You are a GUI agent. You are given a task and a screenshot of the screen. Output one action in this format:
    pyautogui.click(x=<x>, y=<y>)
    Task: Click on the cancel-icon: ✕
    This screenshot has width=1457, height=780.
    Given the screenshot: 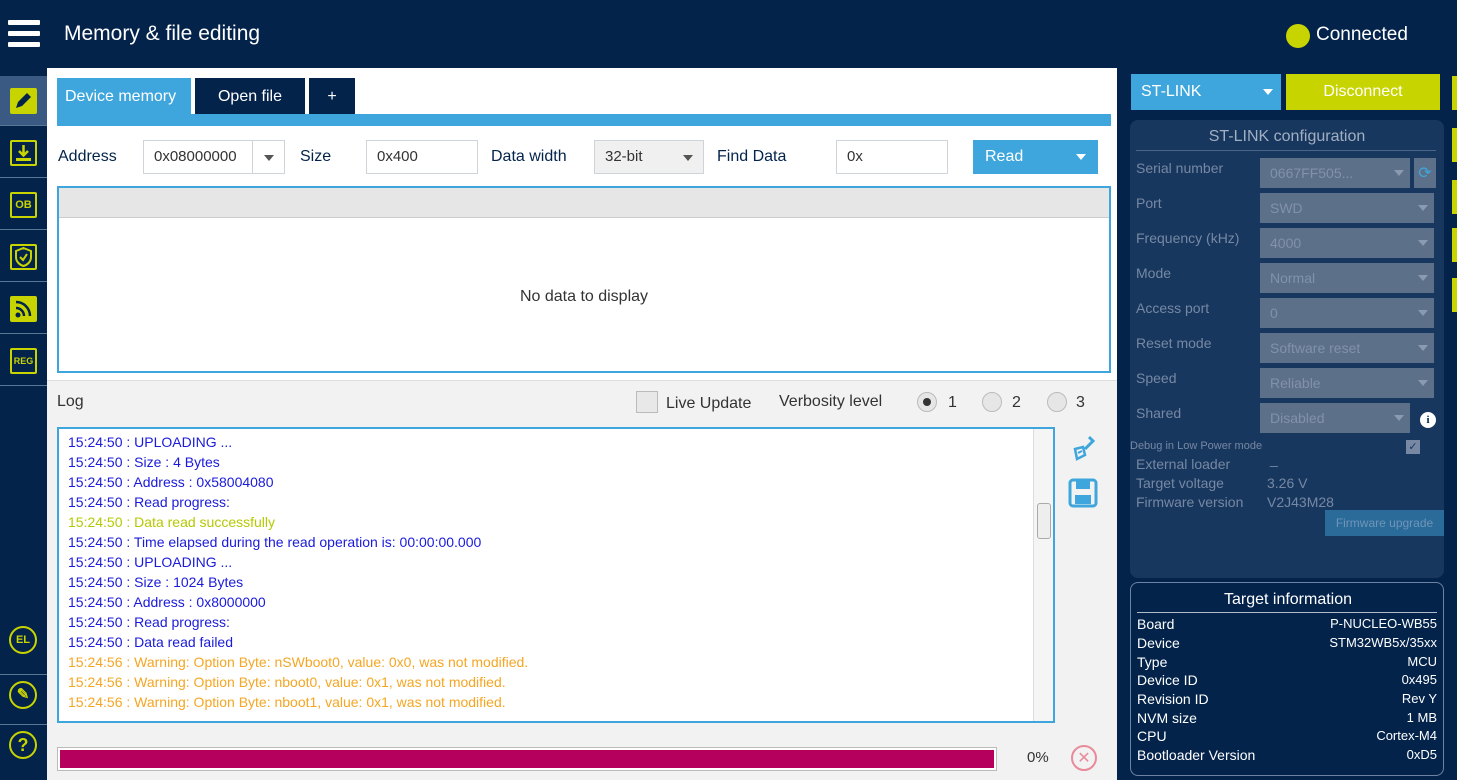 What is the action you would take?
    pyautogui.click(x=1084, y=758)
    